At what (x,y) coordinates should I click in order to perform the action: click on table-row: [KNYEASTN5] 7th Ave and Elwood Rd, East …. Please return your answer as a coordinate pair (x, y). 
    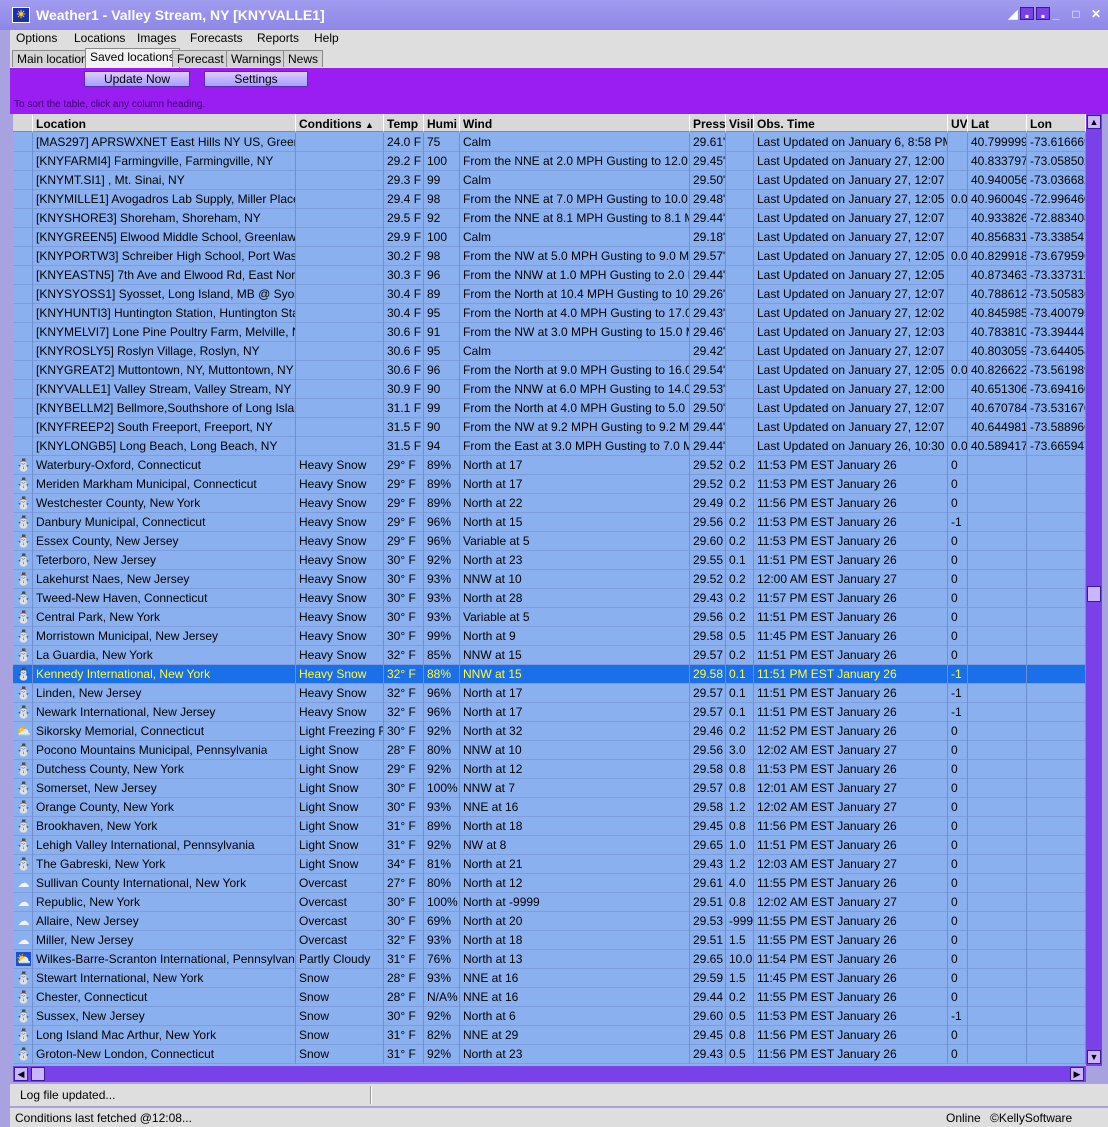
    Looking at the image, I should click on (549, 275).